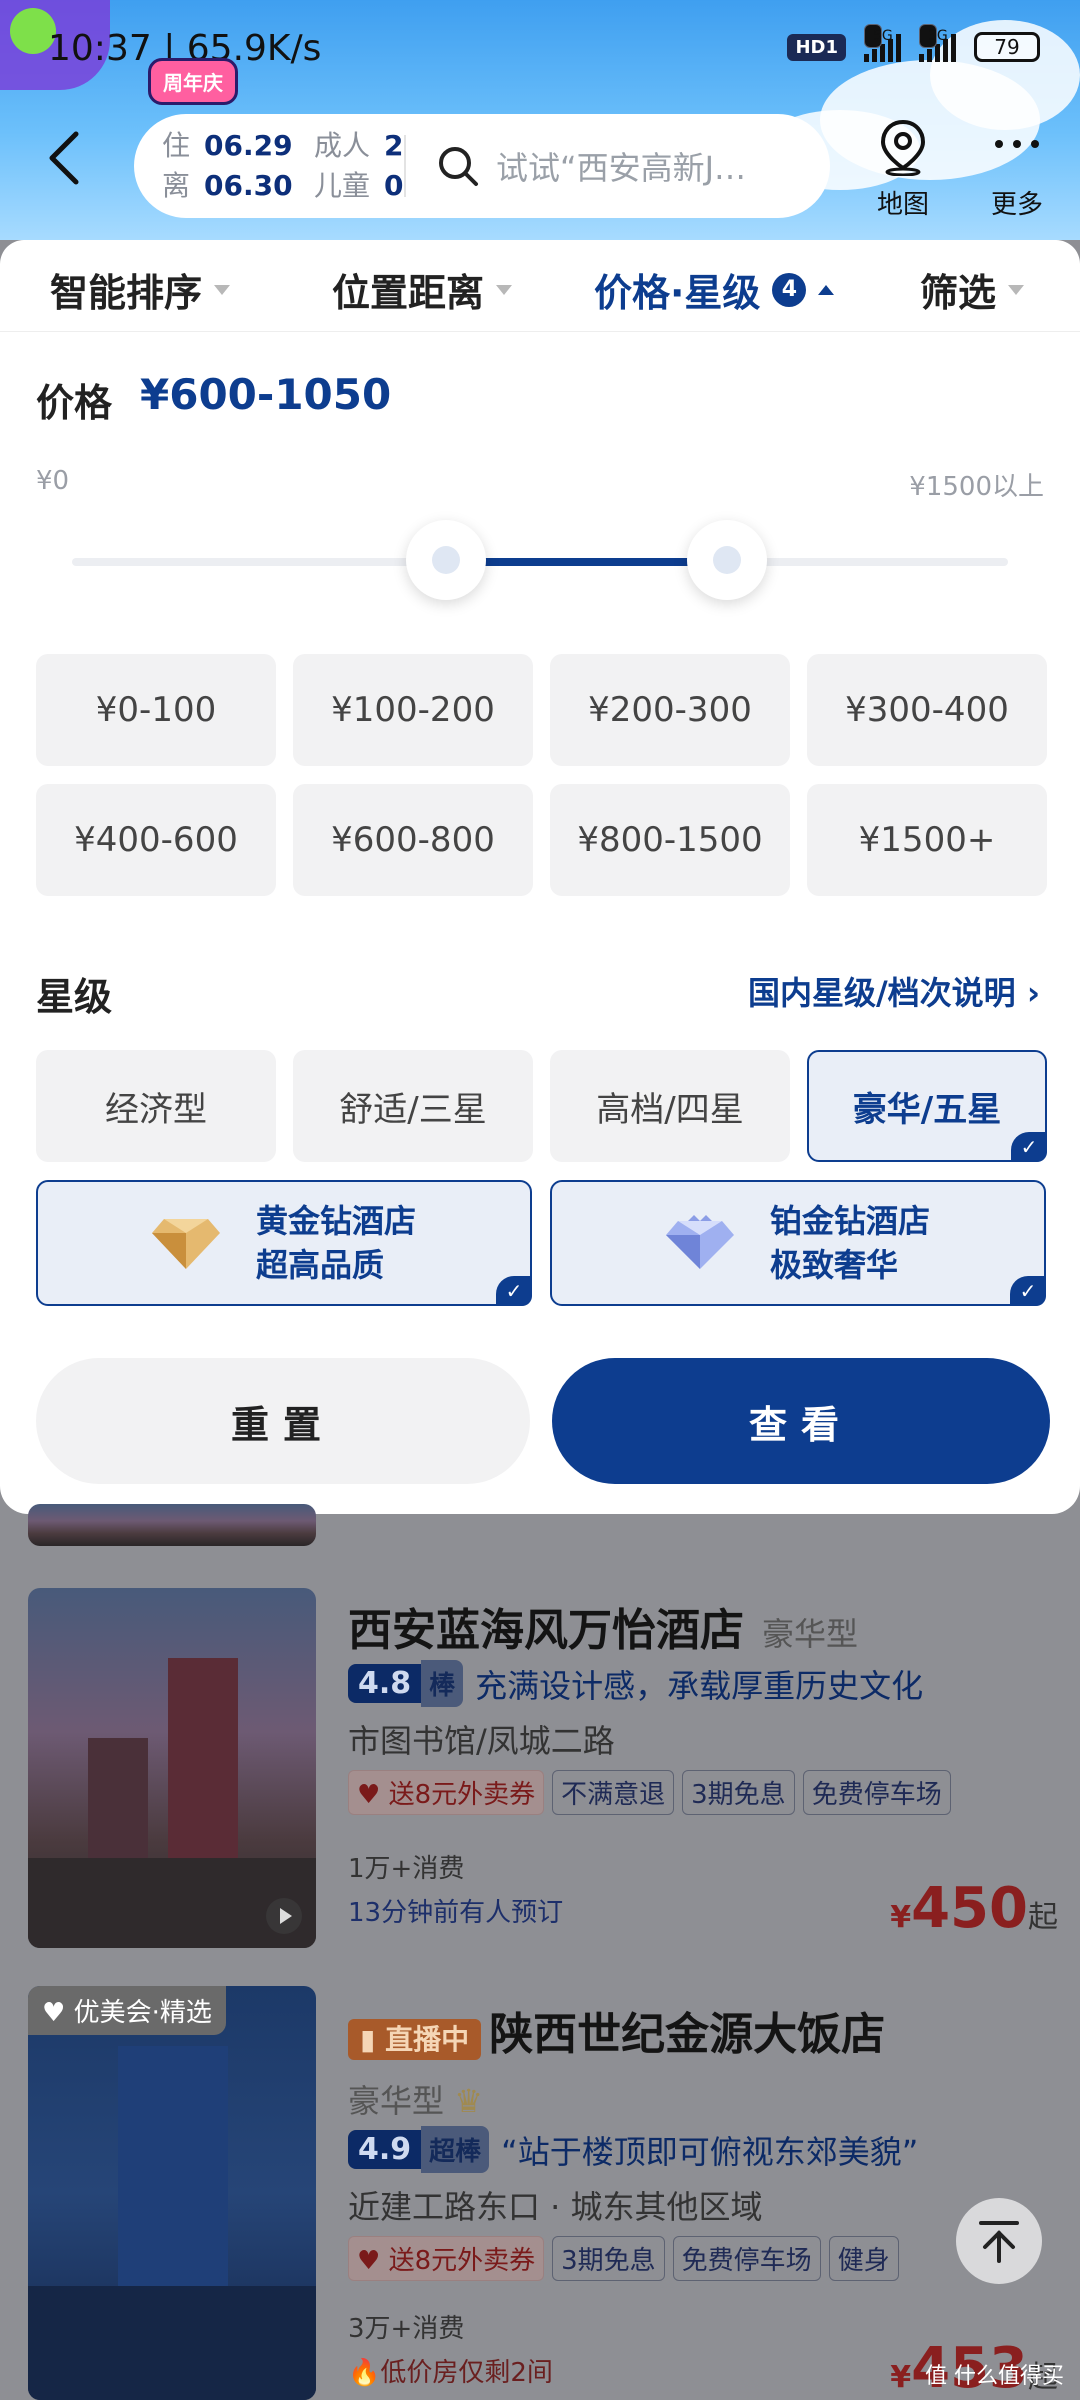  What do you see at coordinates (176, 185) in the screenshot?
I see `checkout-label: 离` at bounding box center [176, 185].